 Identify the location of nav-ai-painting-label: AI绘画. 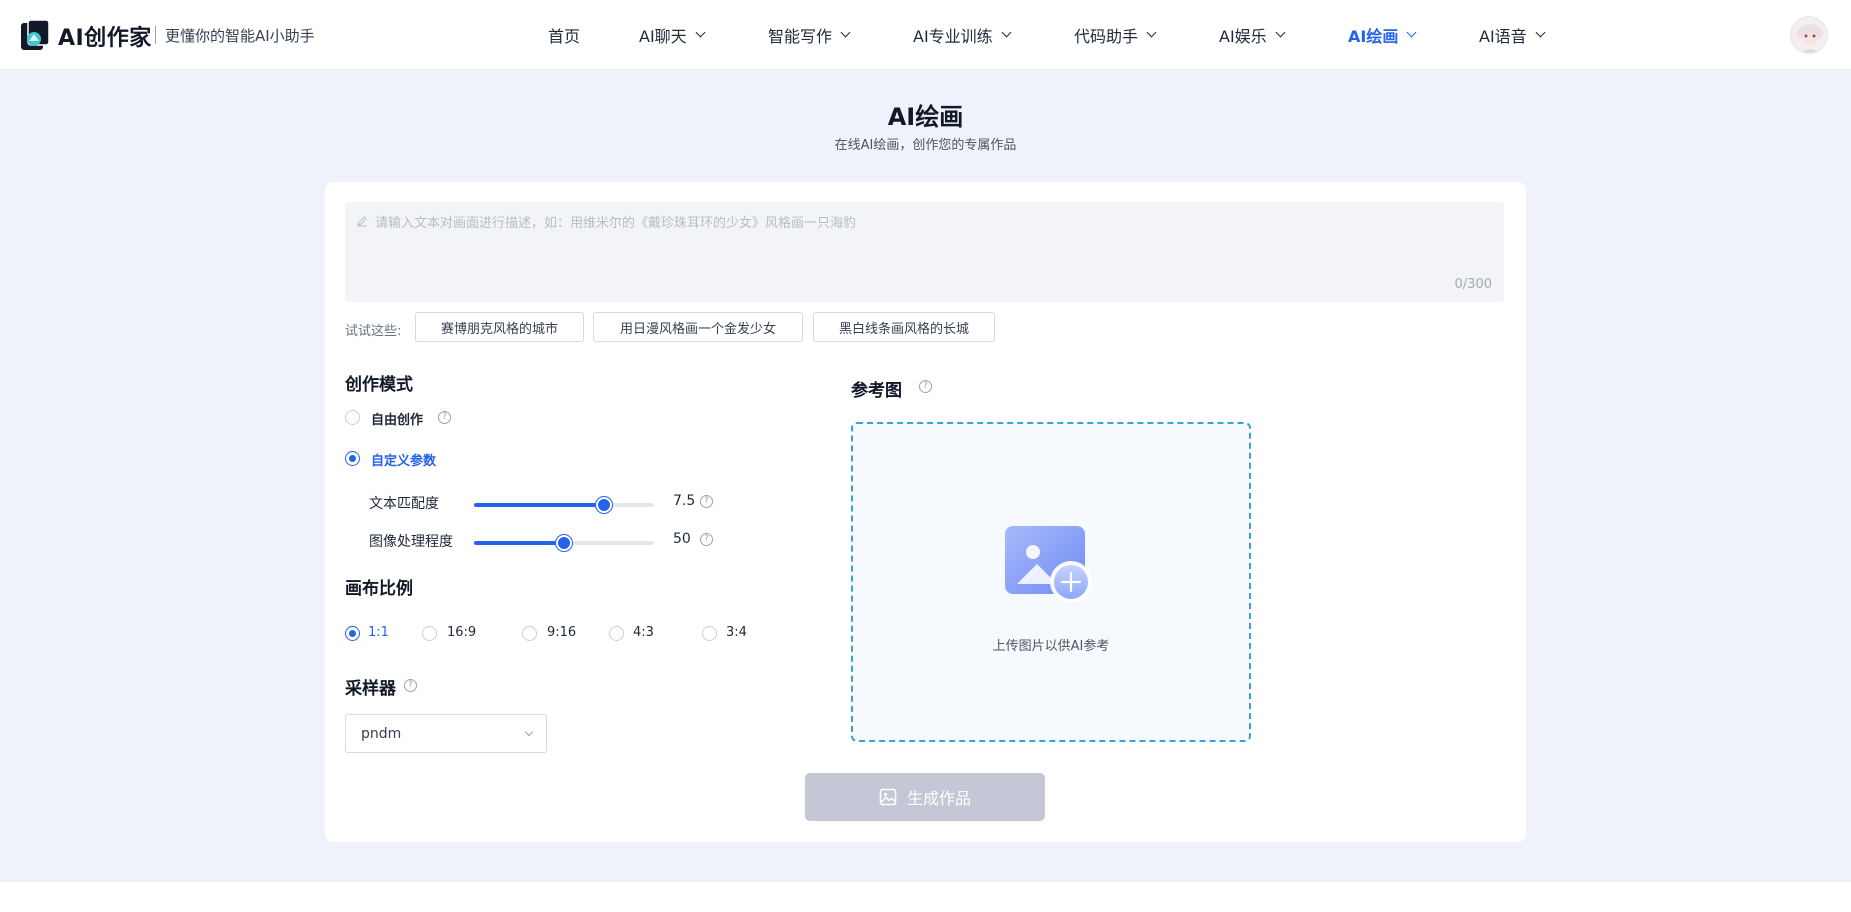
(1373, 36).